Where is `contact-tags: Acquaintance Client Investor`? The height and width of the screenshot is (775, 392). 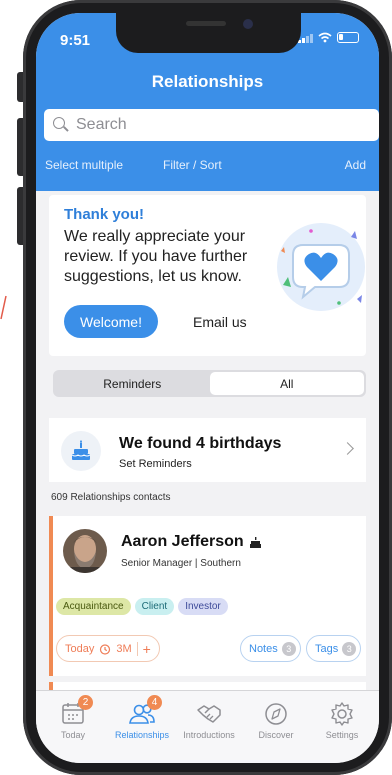 contact-tags: Acquaintance Client Investor is located at coordinates (142, 606).